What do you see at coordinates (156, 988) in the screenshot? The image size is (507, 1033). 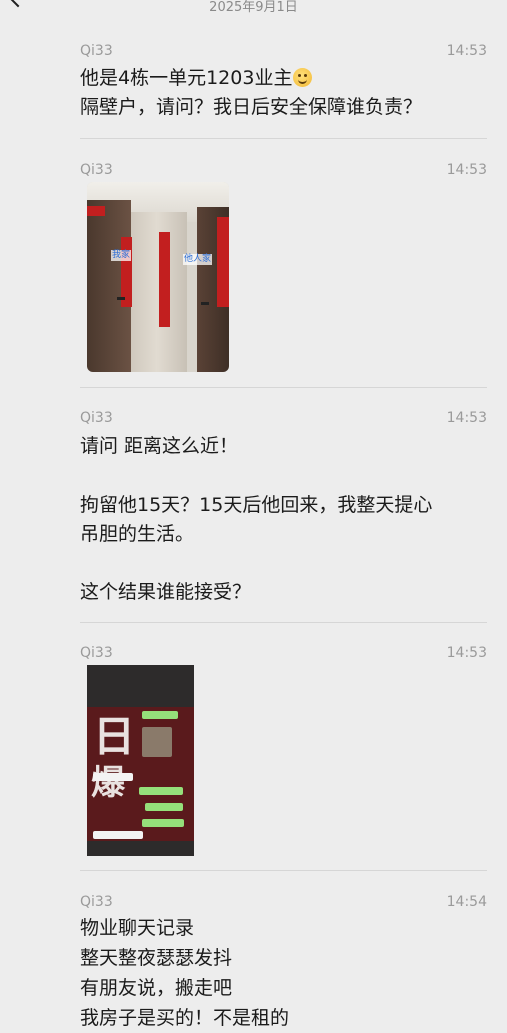 I see `message-text-line: 有朋友说，搬走吧` at bounding box center [156, 988].